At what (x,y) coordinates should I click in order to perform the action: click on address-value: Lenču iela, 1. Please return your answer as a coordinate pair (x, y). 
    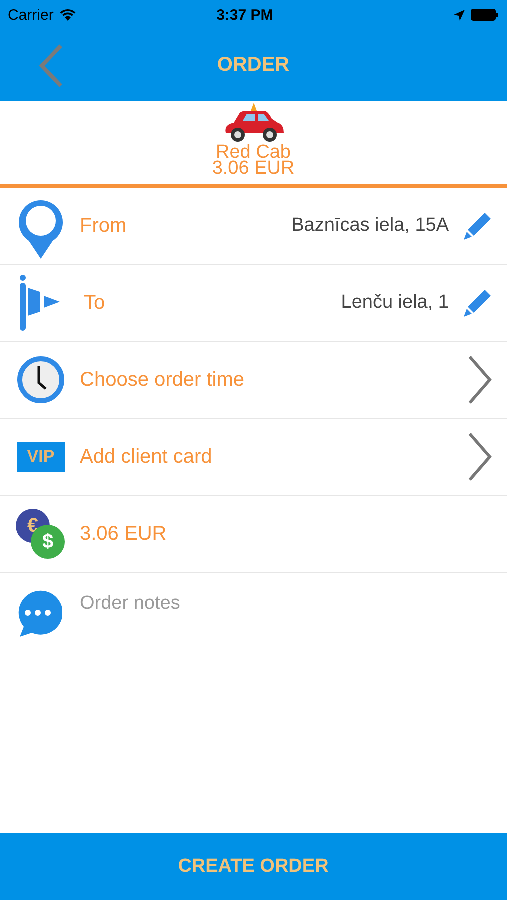
    Looking at the image, I should click on (395, 303).